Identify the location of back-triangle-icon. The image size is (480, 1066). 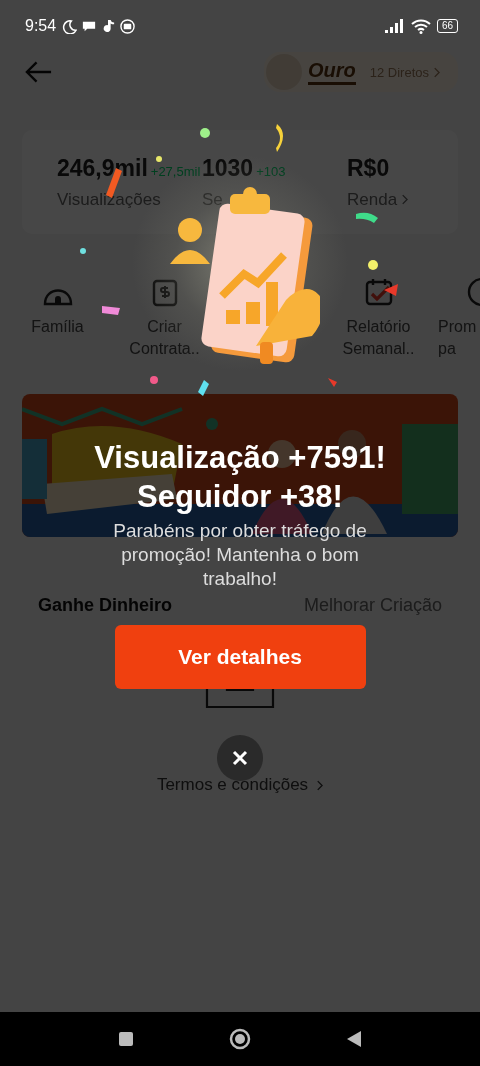
(354, 1039).